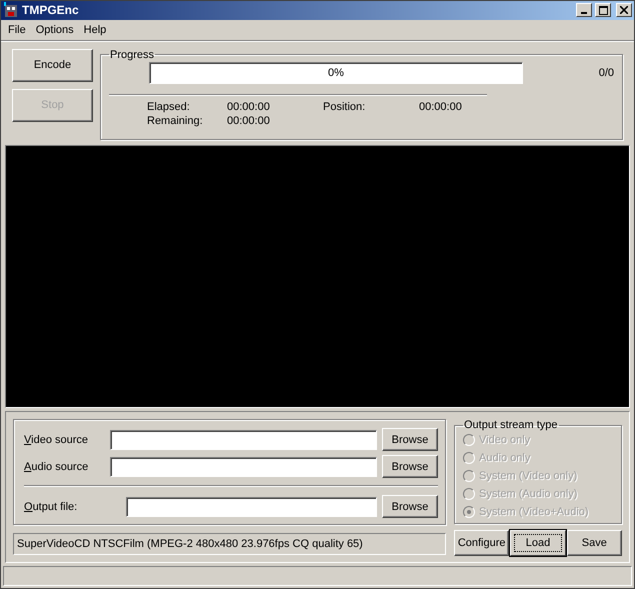  Describe the element at coordinates (175, 120) in the screenshot. I see `stat-label: Remaining:` at that location.